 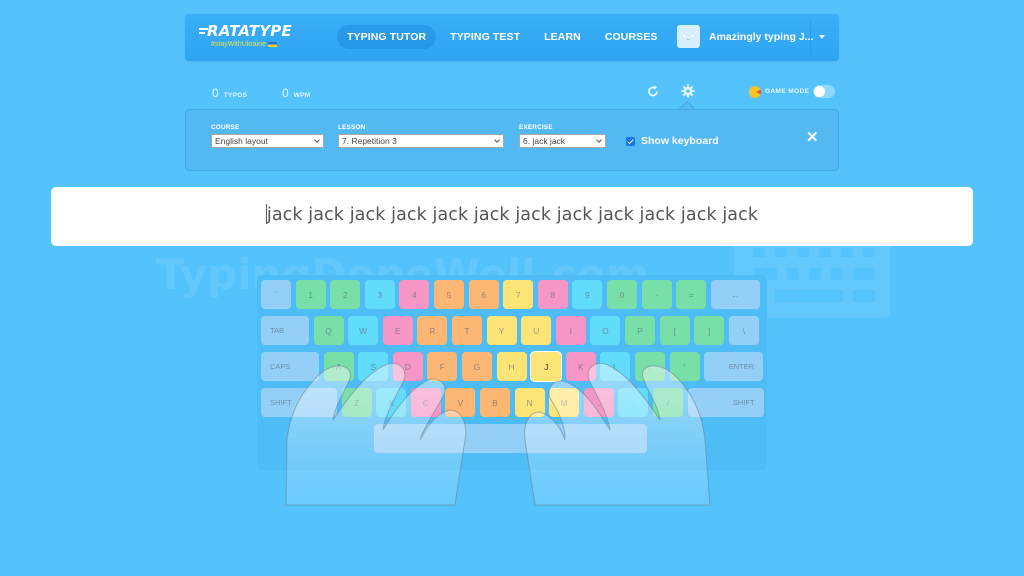 What do you see at coordinates (352, 127) in the screenshot?
I see `lesson-label: LESSON` at bounding box center [352, 127].